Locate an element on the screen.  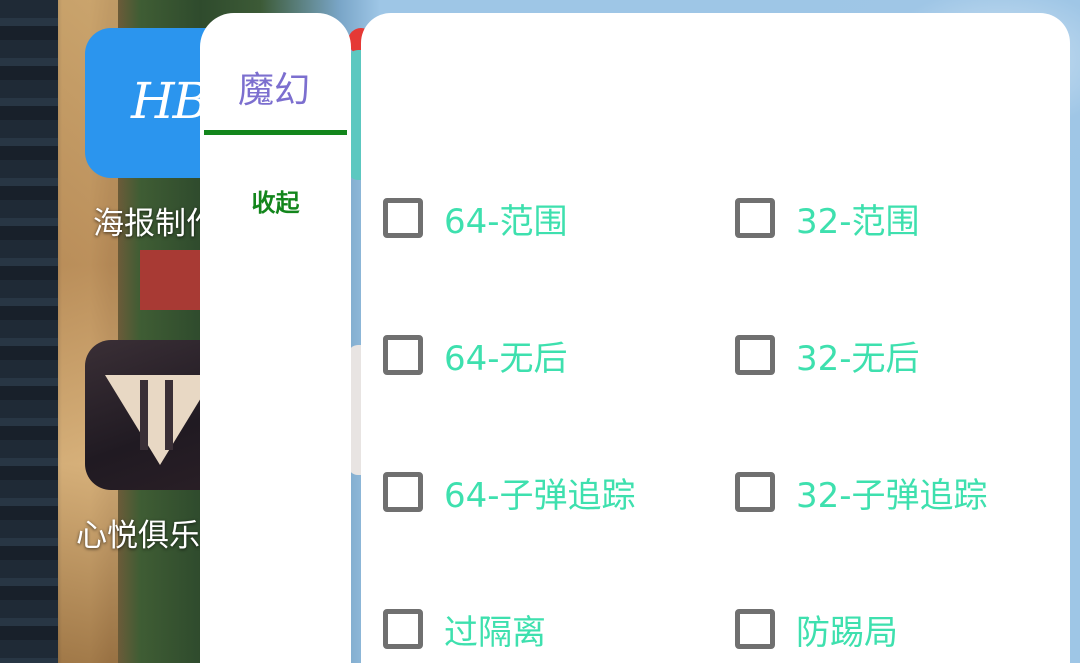
app-icon-haibao-glyph: HB is located at coordinates (170, 101).